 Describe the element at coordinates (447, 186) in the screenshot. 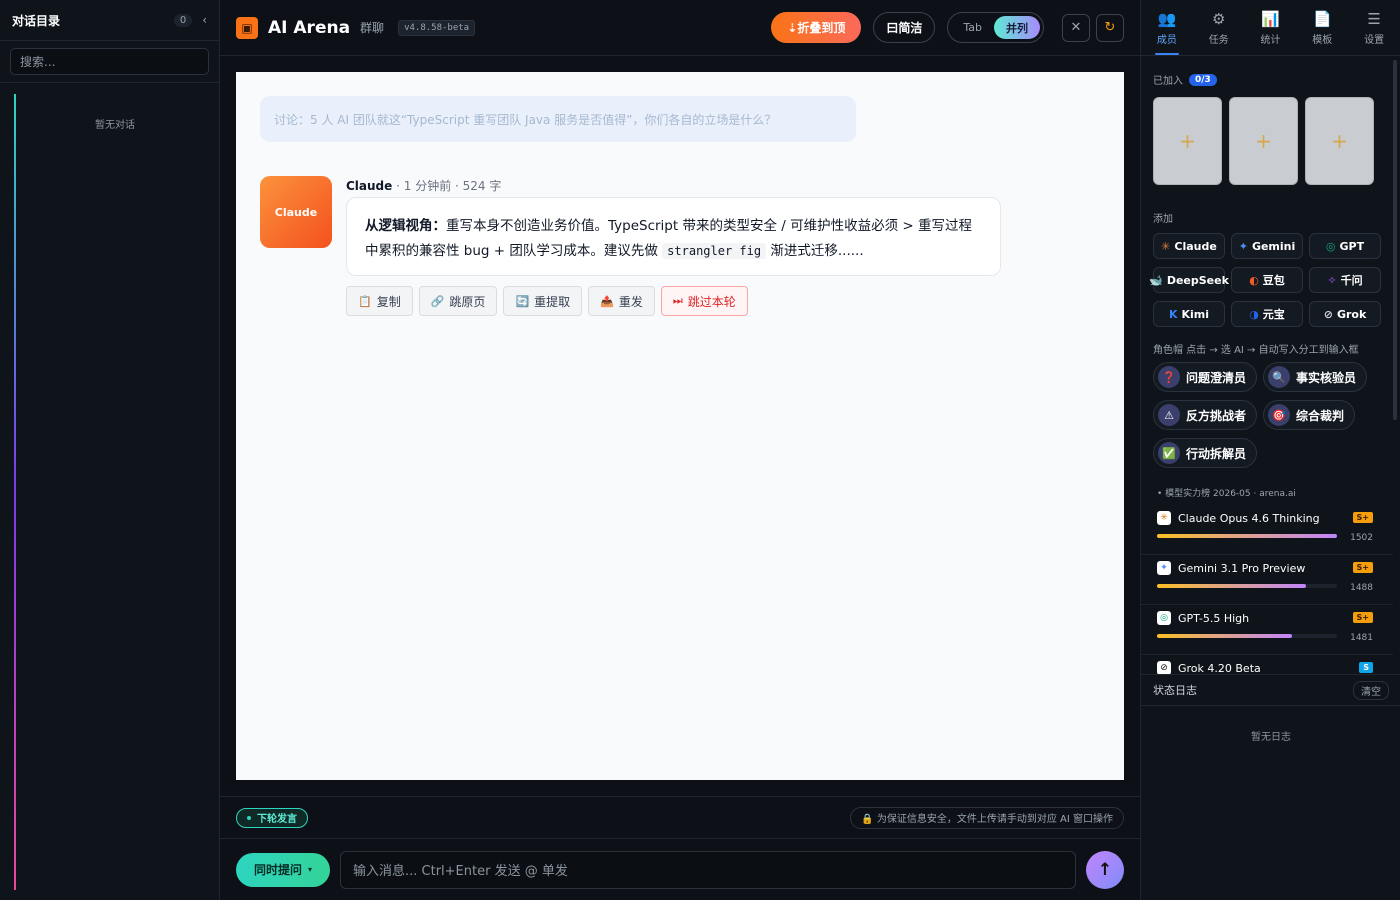

I see `message-time-length: · 1 分钟前 · 524 字` at that location.